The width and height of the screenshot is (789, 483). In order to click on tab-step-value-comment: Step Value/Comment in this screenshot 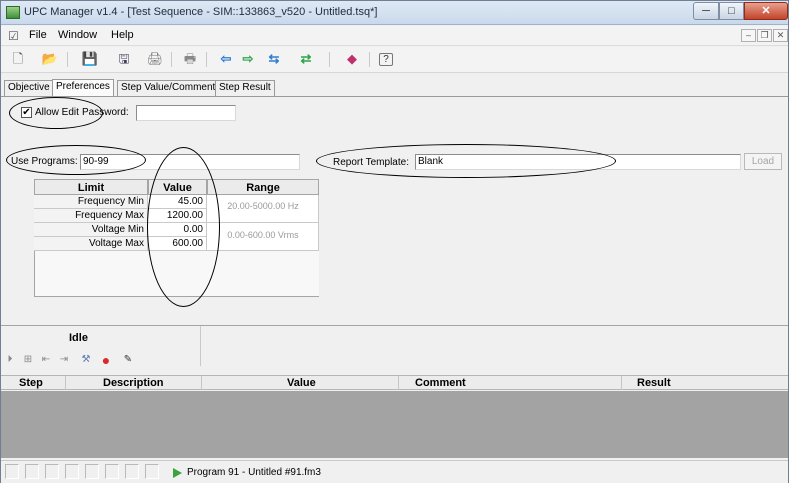, I will do `click(168, 88)`.